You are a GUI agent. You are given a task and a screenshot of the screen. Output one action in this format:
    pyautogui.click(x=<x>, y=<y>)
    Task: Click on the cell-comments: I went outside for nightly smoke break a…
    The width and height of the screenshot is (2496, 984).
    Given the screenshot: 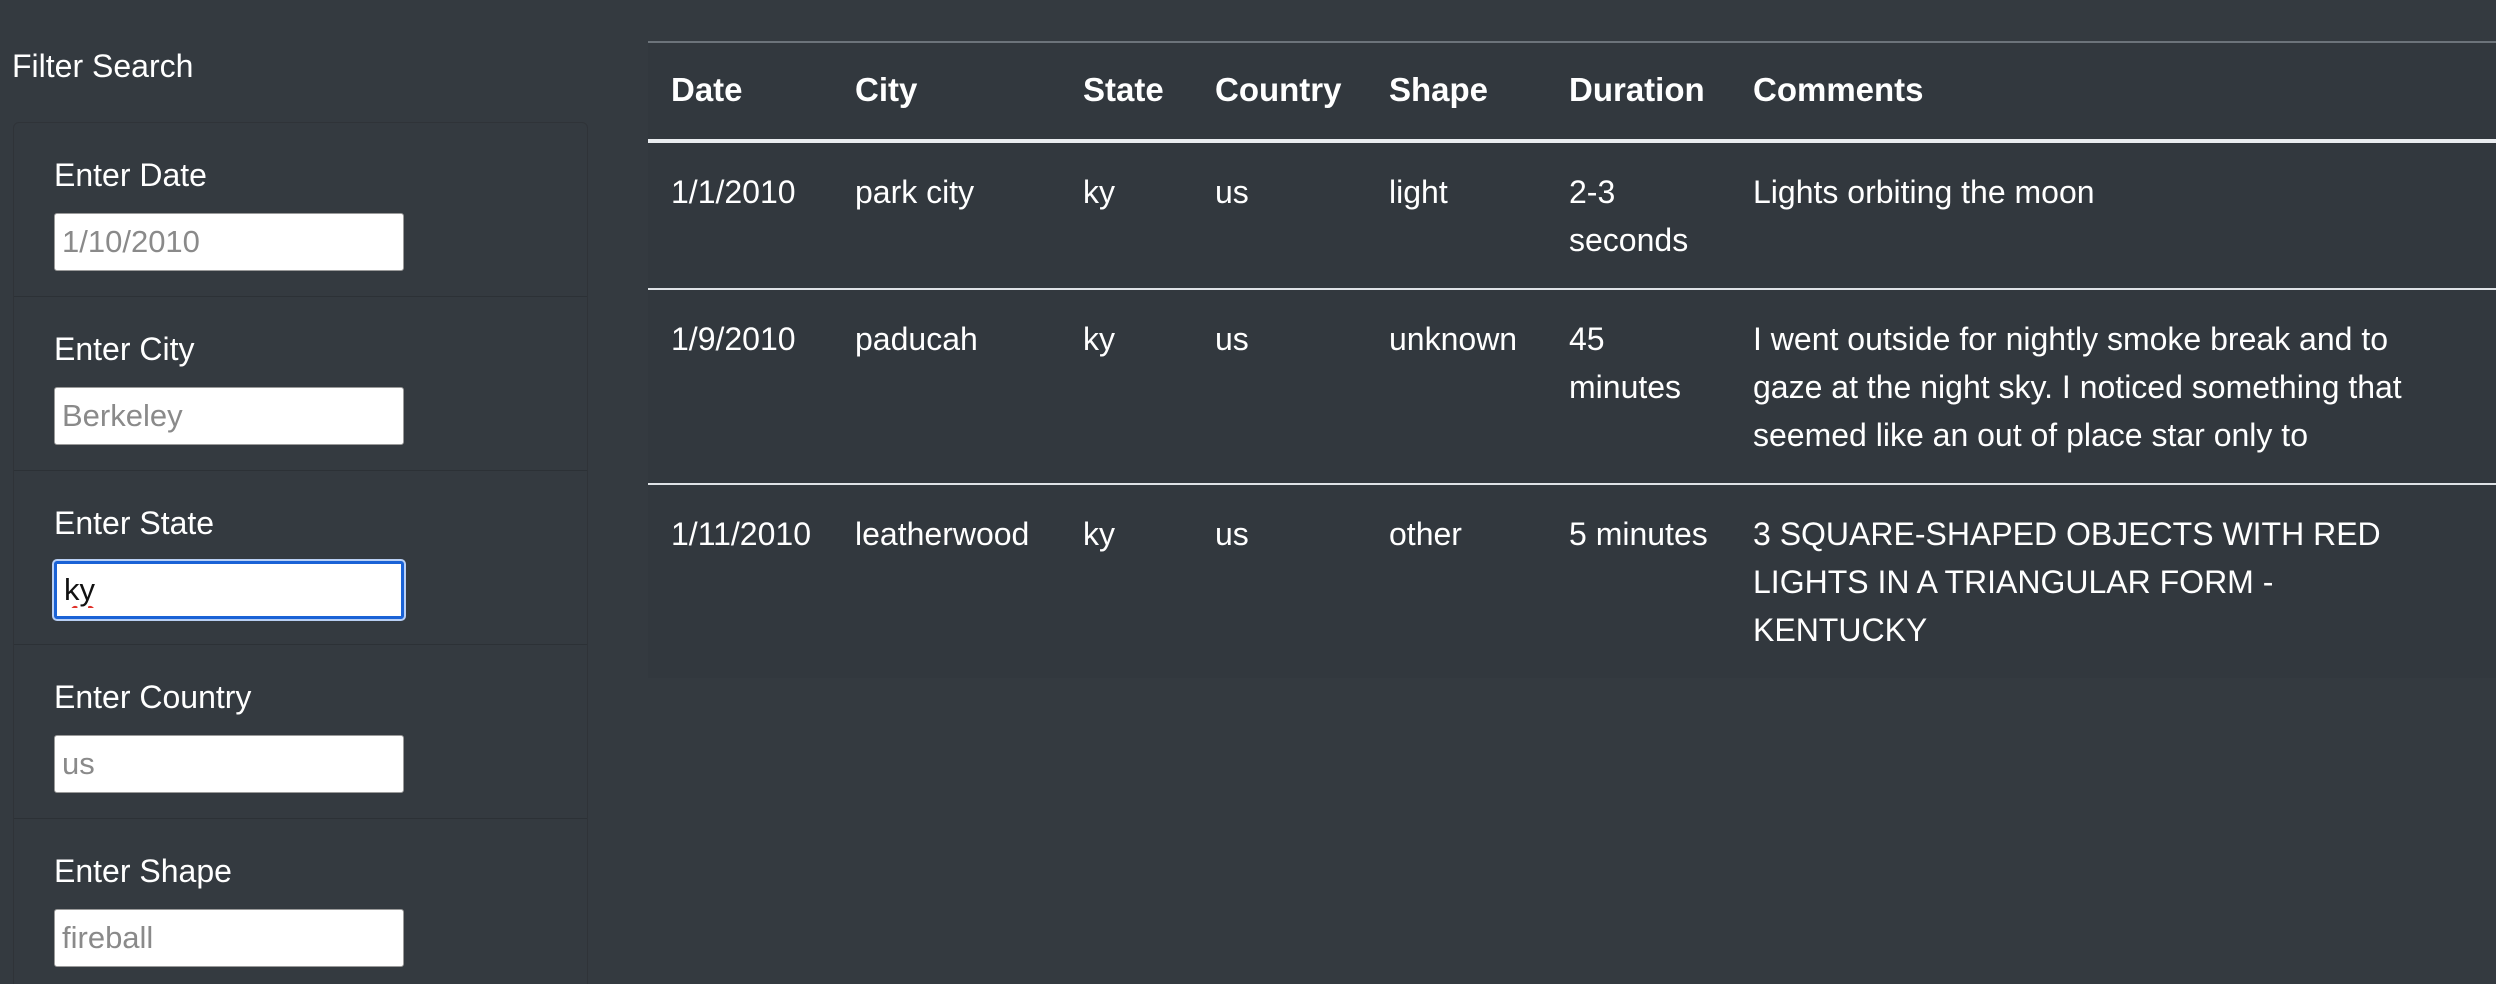 What is the action you would take?
    pyautogui.click(x=2113, y=387)
    